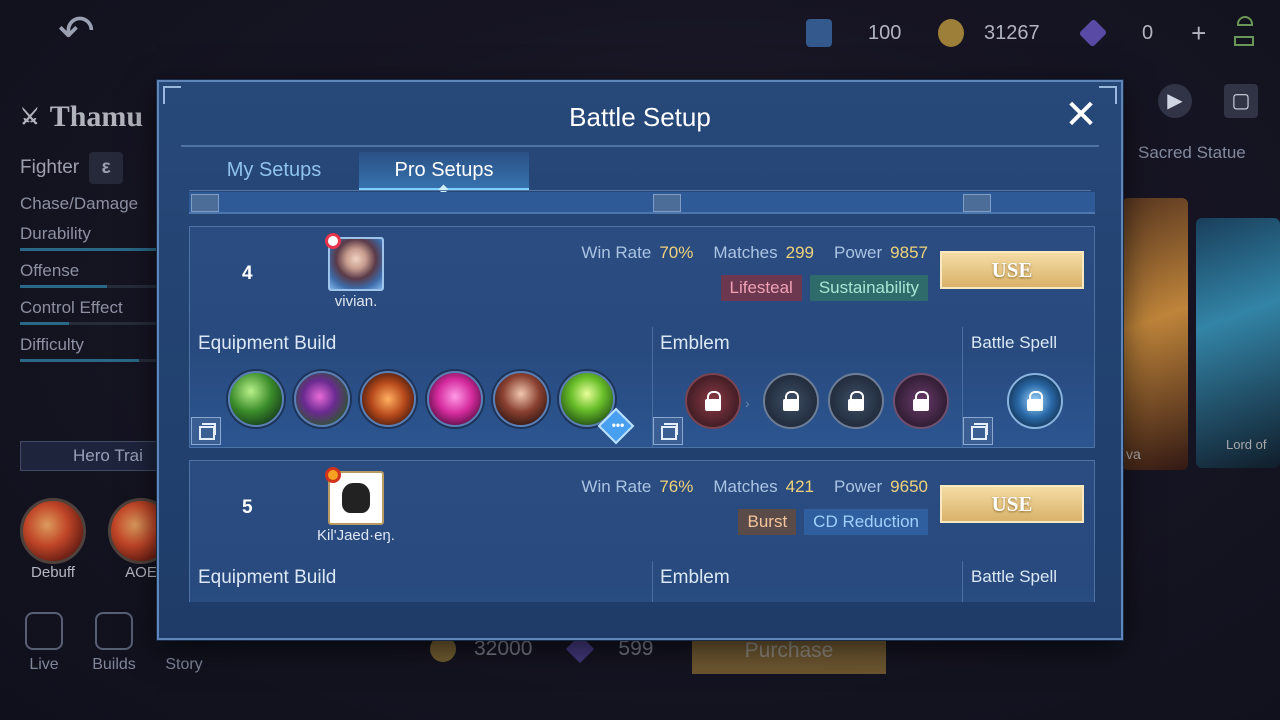  What do you see at coordinates (90, 168) in the screenshot?
I see `hero-role: Fighter ε` at bounding box center [90, 168].